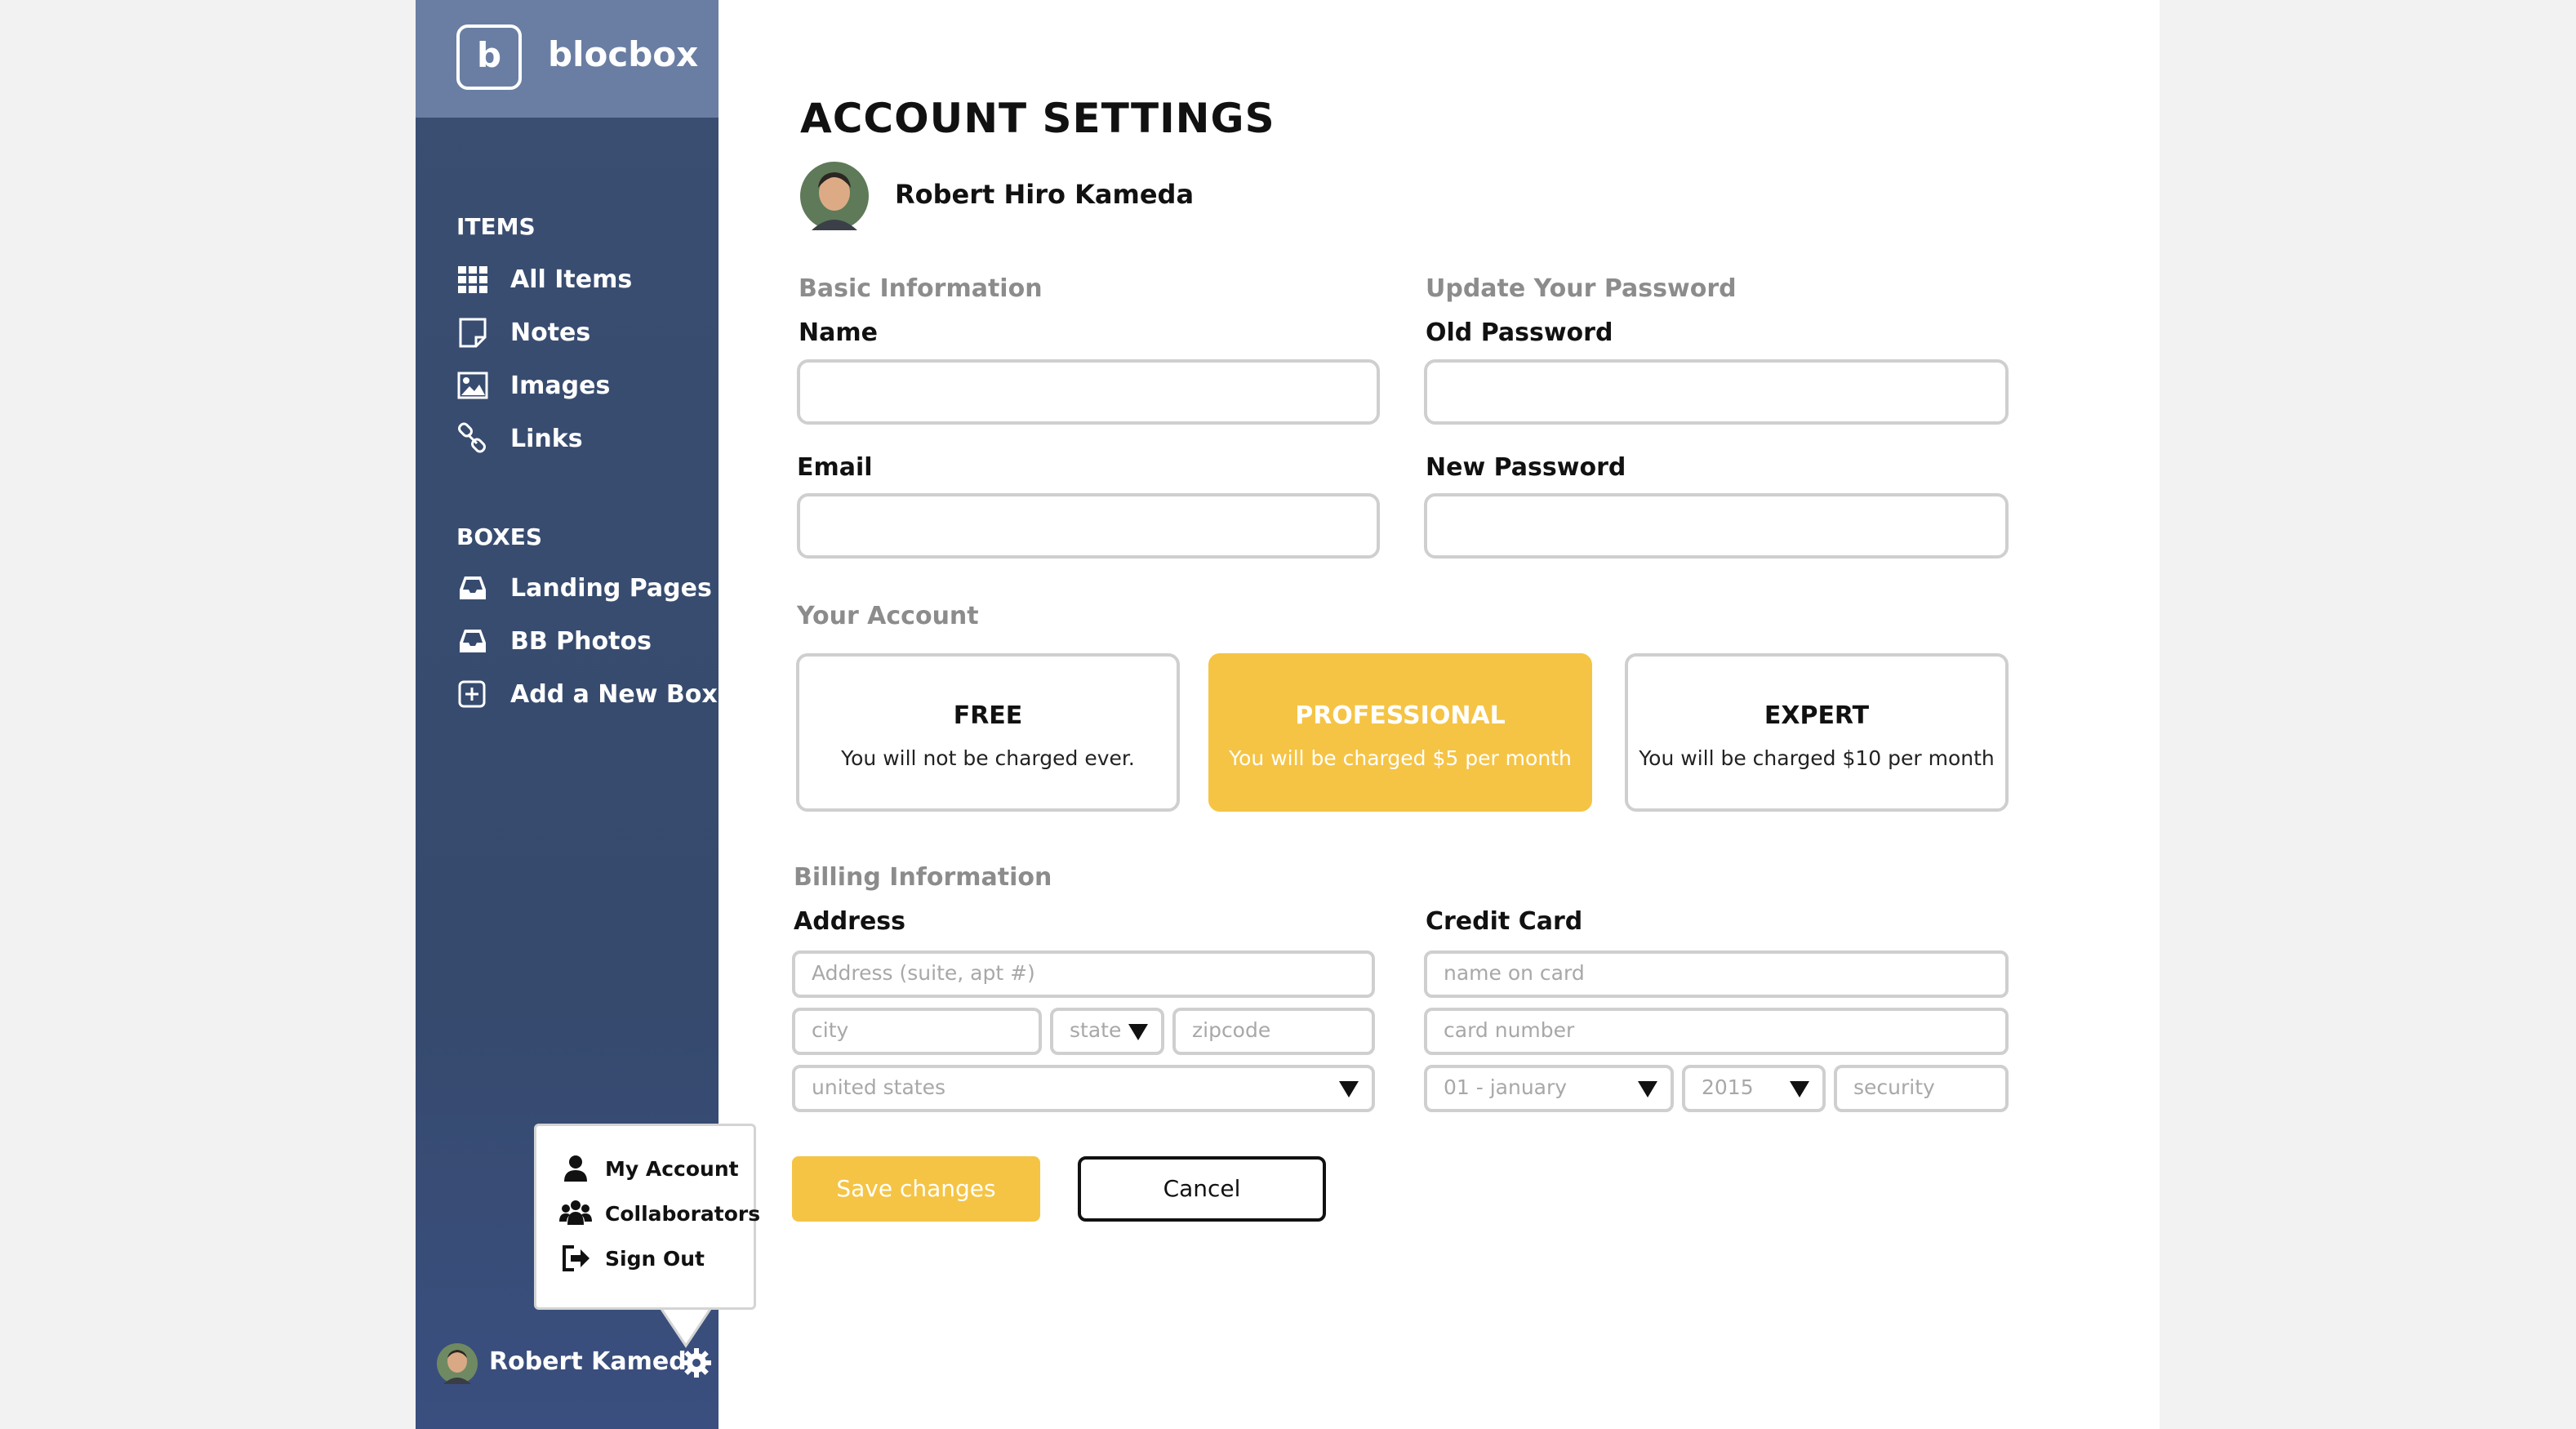 The height and width of the screenshot is (1429, 2576). What do you see at coordinates (560, 386) in the screenshot?
I see `sidebar-item-label: Images` at bounding box center [560, 386].